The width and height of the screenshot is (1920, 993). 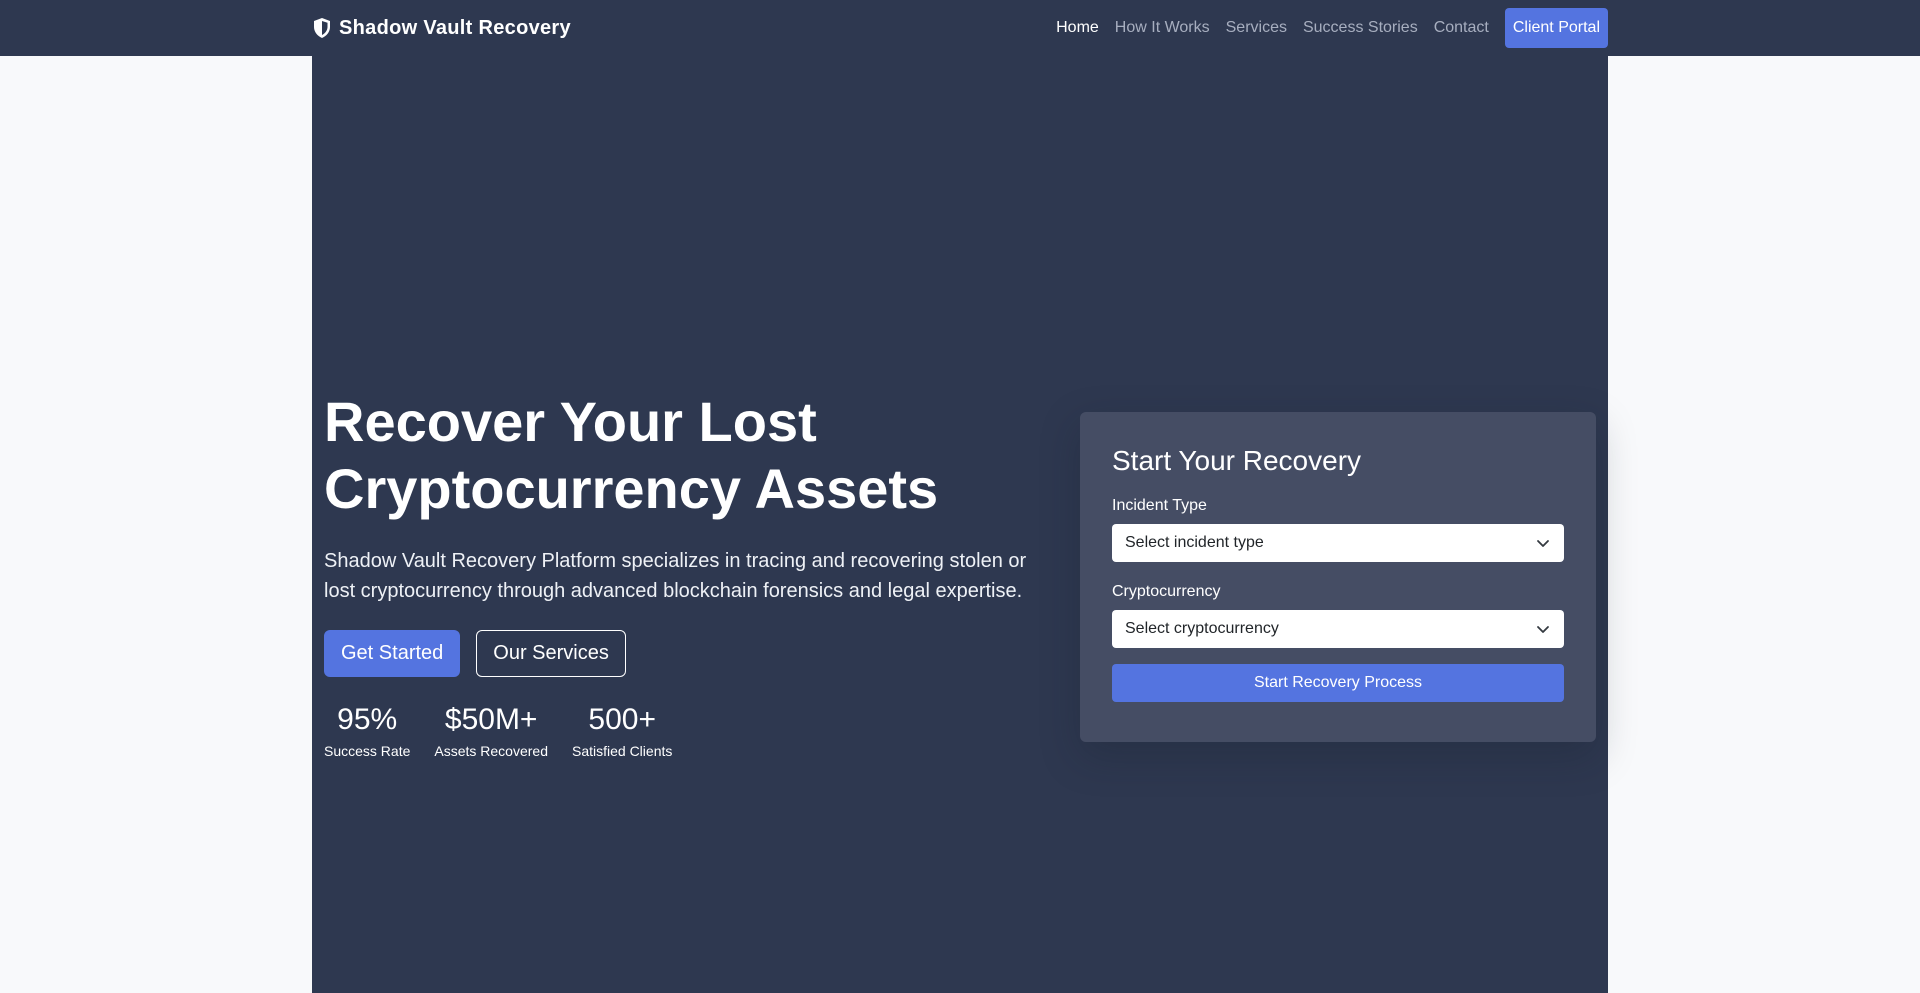 I want to click on stat-satisfied-clients: 500+ Satisfied Clients, so click(x=622, y=732).